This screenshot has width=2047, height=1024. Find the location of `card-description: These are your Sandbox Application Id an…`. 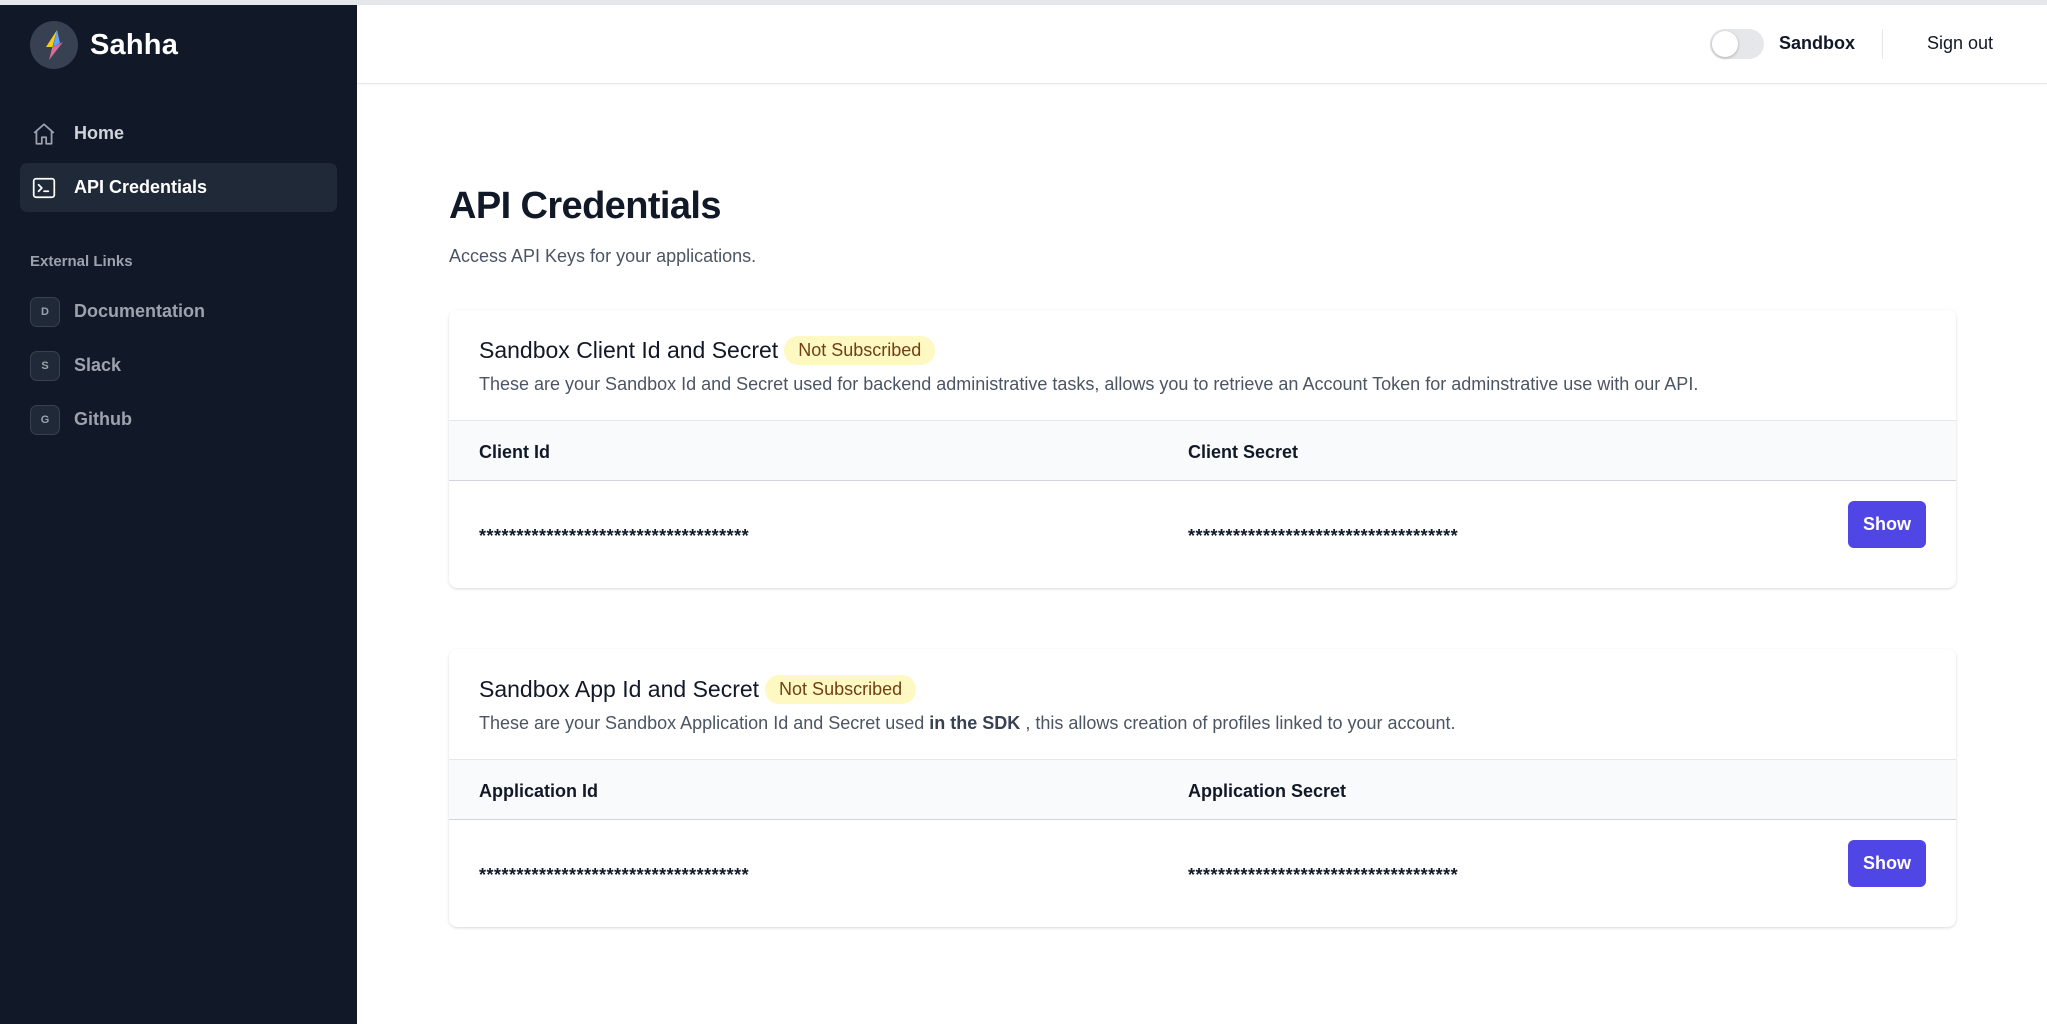

card-description: These are your Sandbox Application Id an… is located at coordinates (967, 723).